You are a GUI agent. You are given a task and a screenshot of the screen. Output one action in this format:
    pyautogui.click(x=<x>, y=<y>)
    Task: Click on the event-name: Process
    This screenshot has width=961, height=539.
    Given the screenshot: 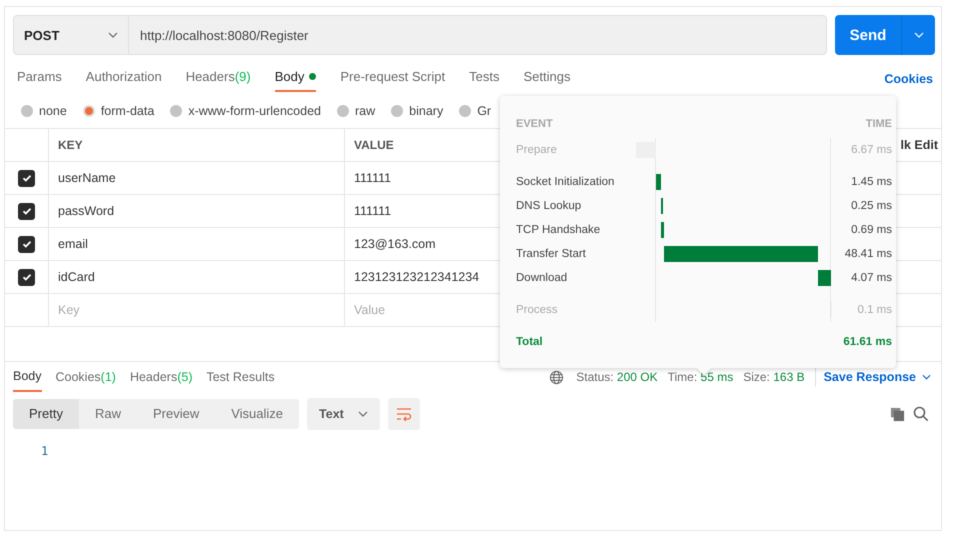 What is the action you would take?
    pyautogui.click(x=537, y=310)
    